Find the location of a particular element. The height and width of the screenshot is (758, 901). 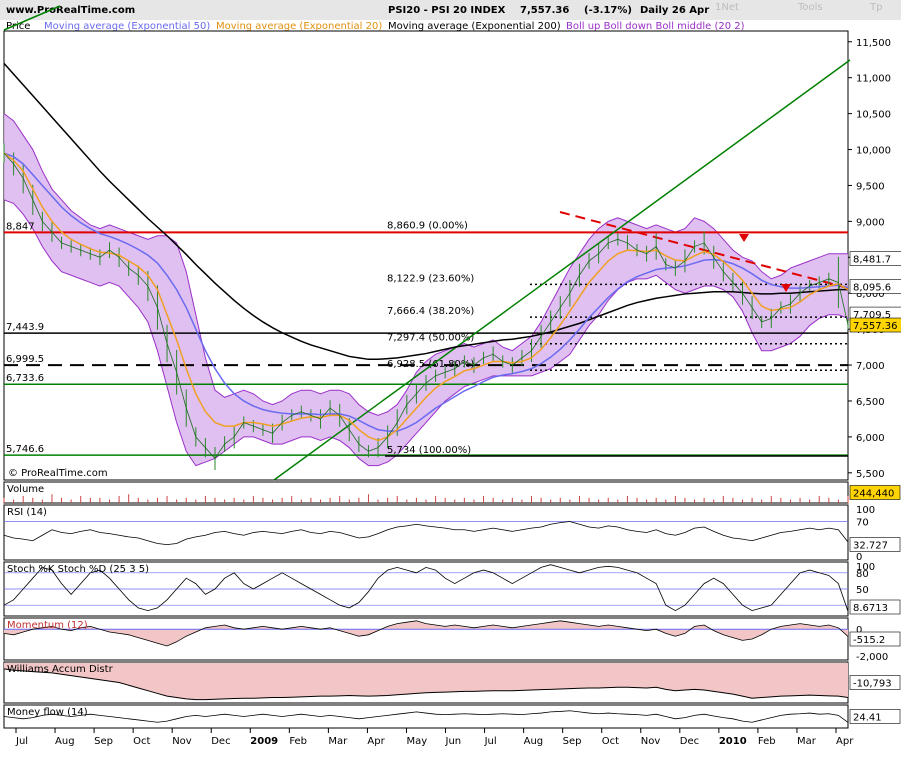

momentum-value-label: -515.2 is located at coordinates (869, 640).